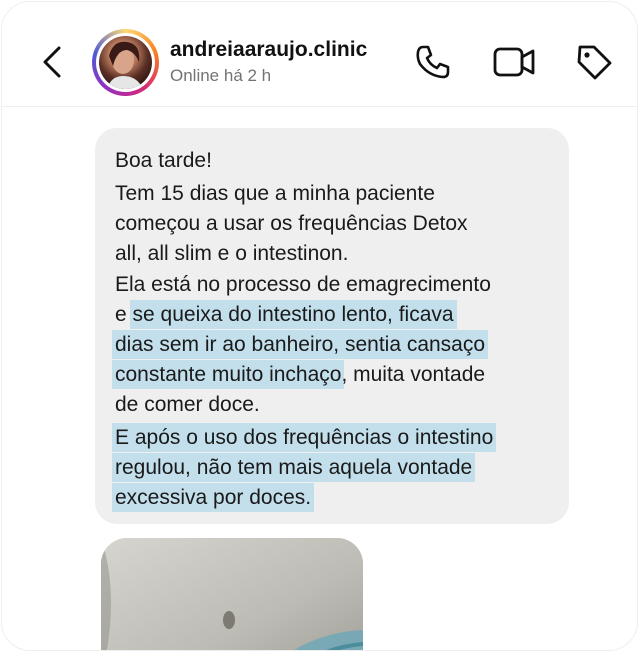 This screenshot has height=654, width=641. I want to click on avatar-photo, so click(125, 62).